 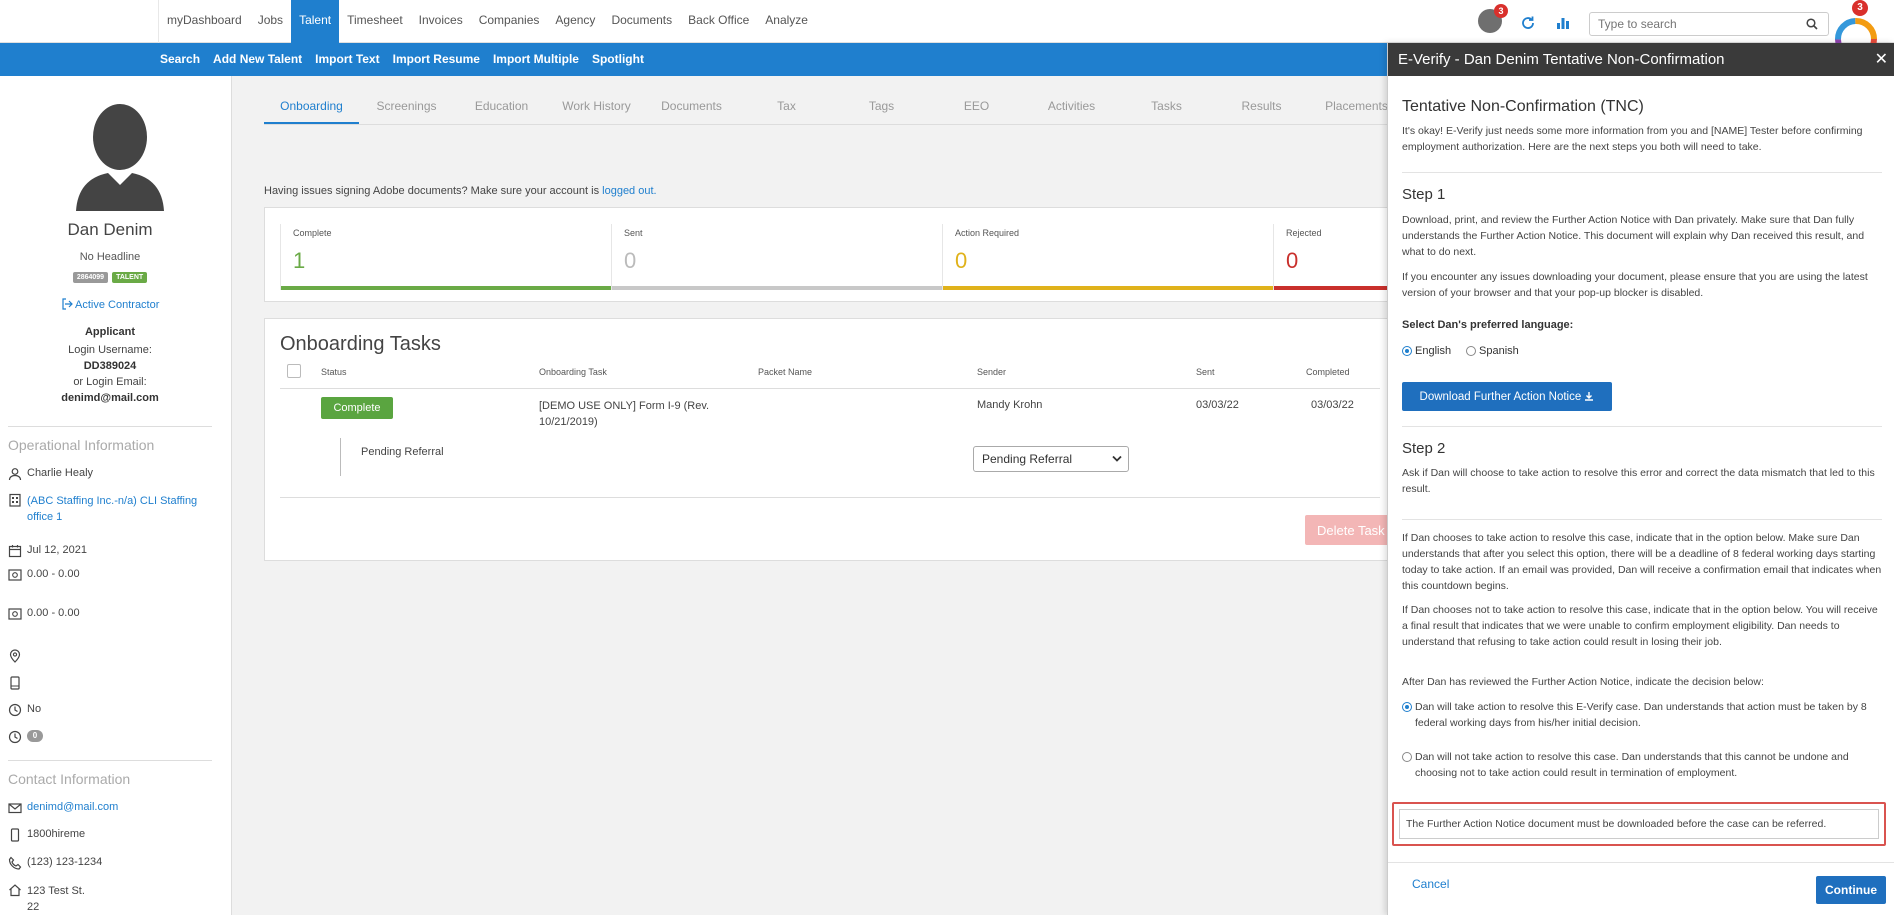 What do you see at coordinates (691, 107) in the screenshot?
I see `tab-documents: Documents` at bounding box center [691, 107].